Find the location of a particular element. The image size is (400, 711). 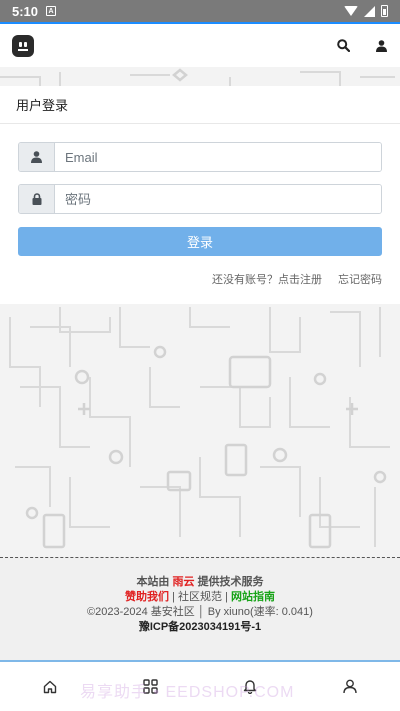

email-field is located at coordinates (200, 157).